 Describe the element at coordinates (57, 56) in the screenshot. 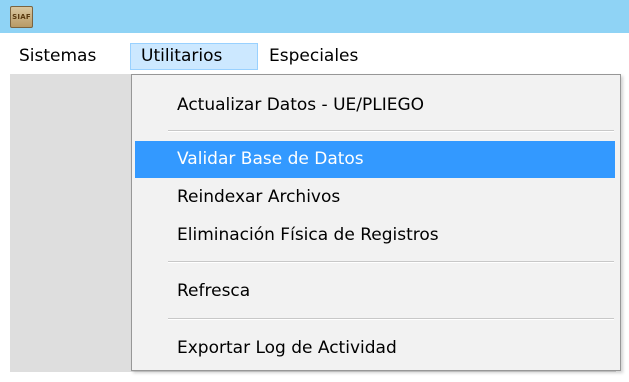

I see `menu-sistemas: Sistemas` at that location.